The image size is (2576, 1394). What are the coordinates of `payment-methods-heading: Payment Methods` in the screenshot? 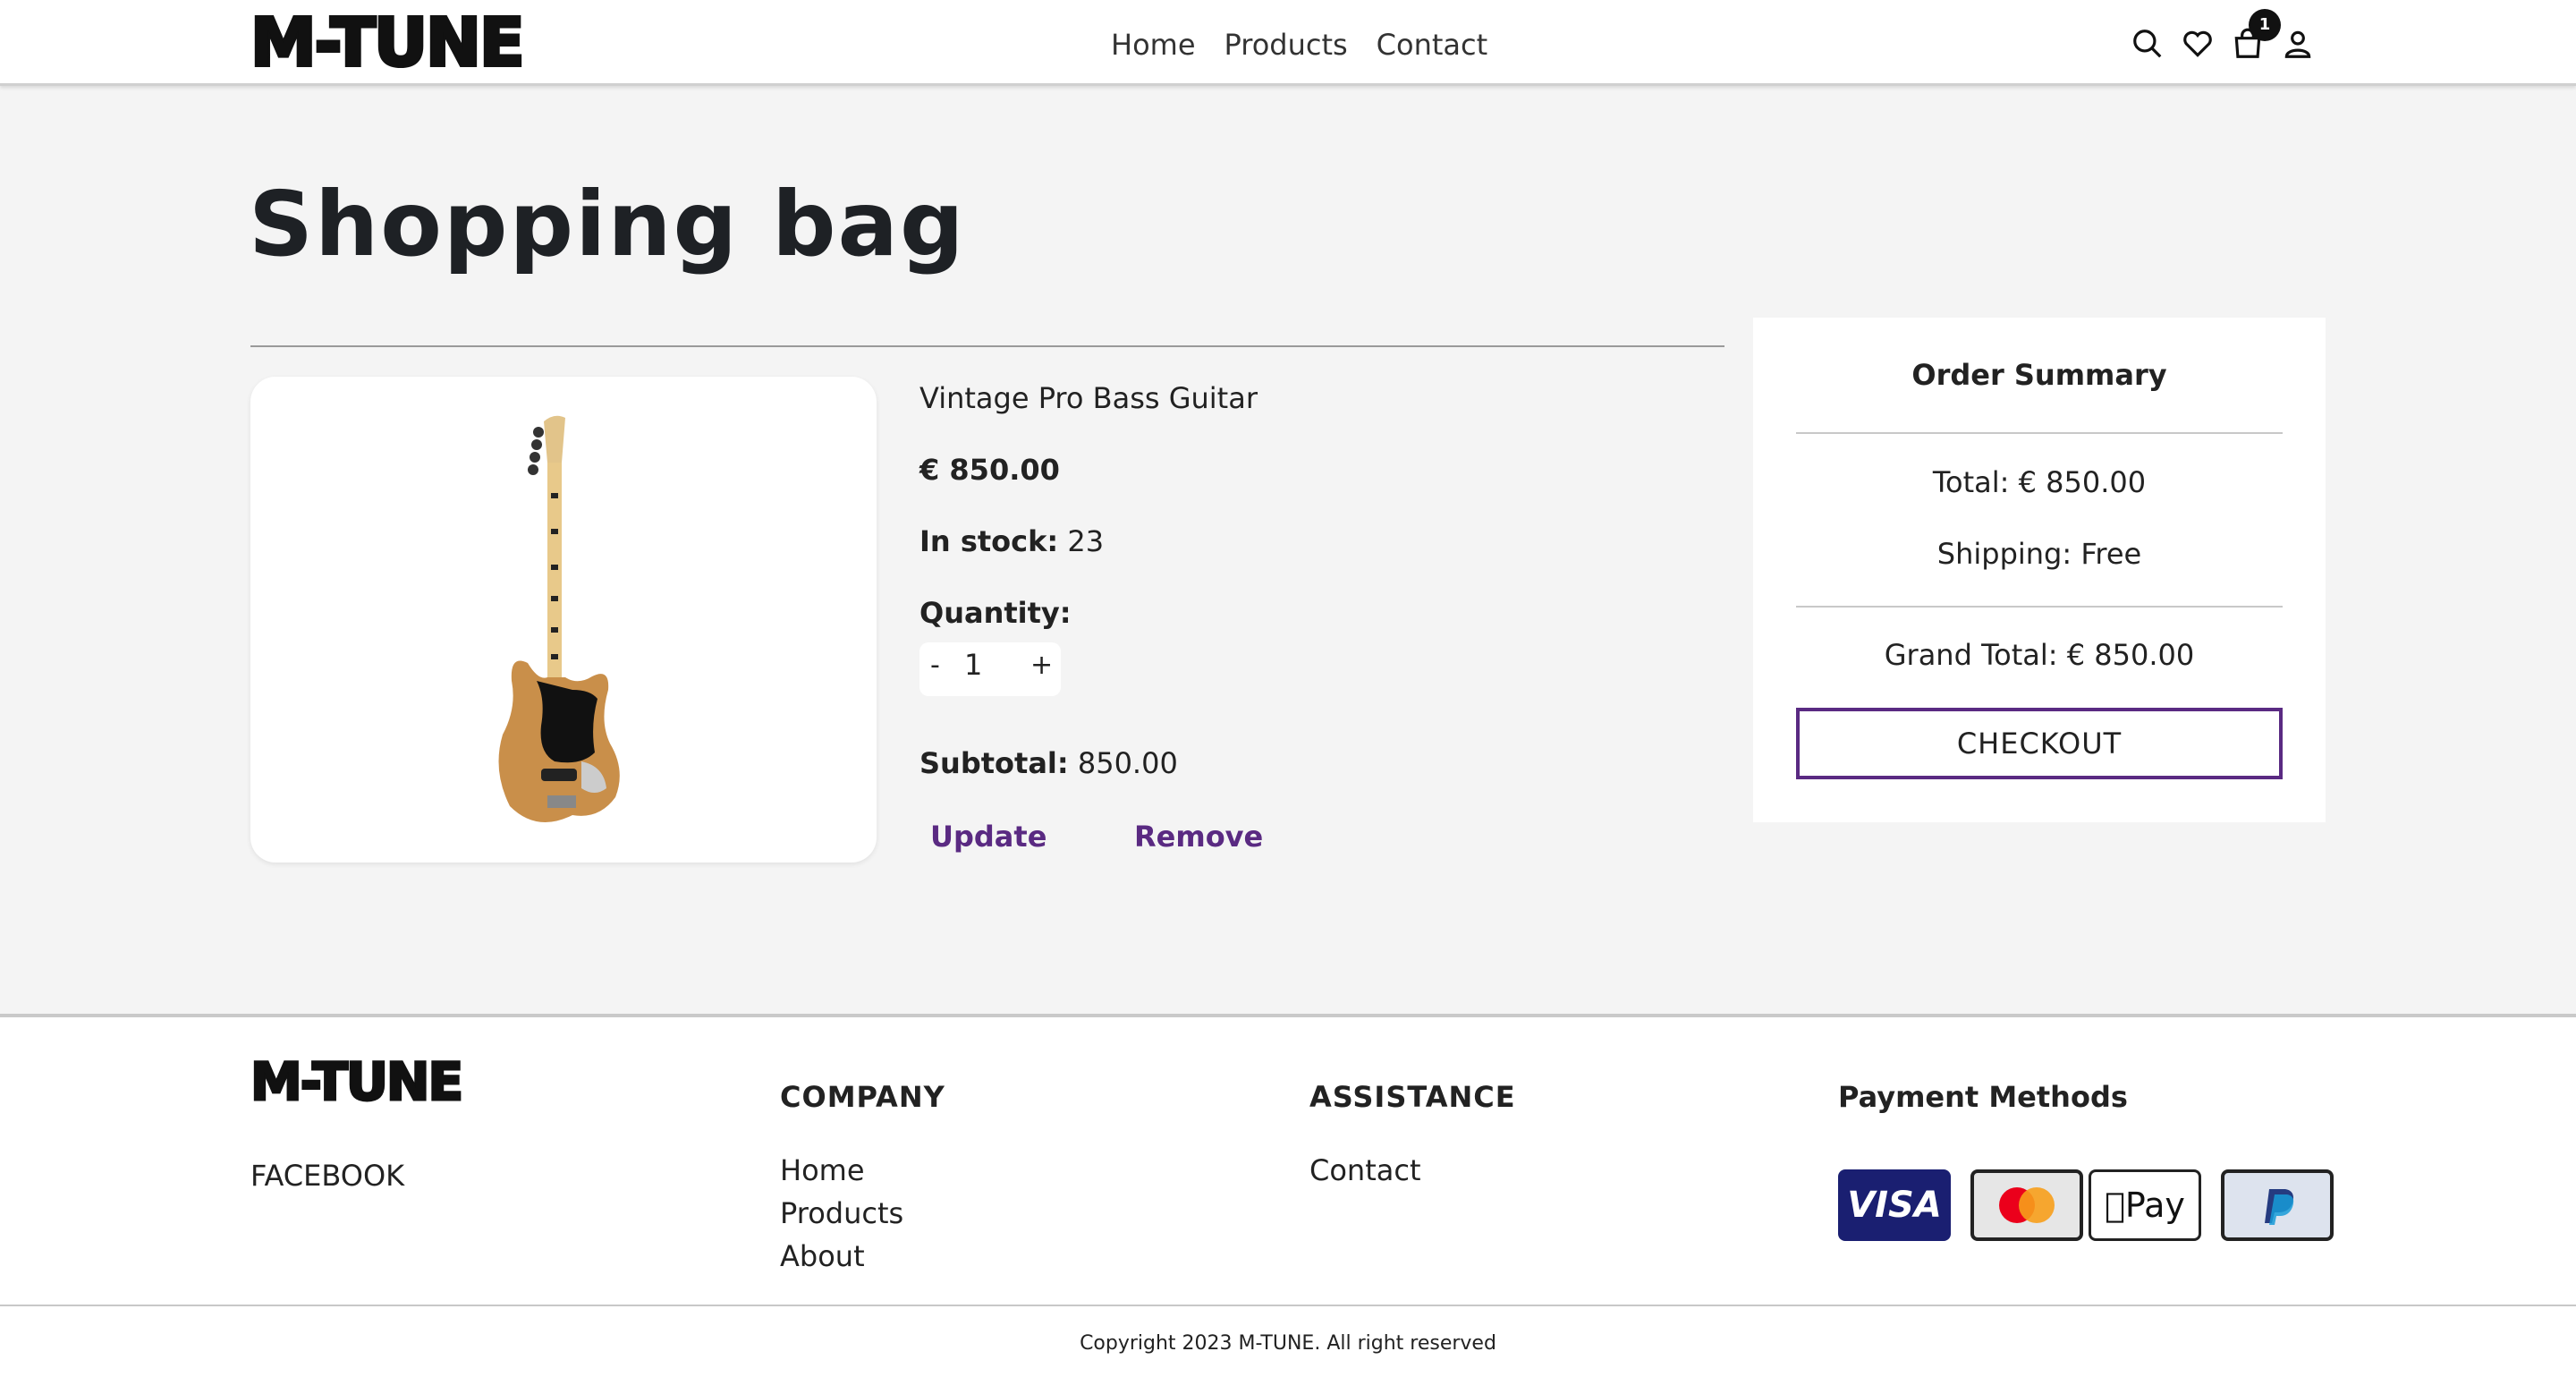 It's located at (1983, 1097).